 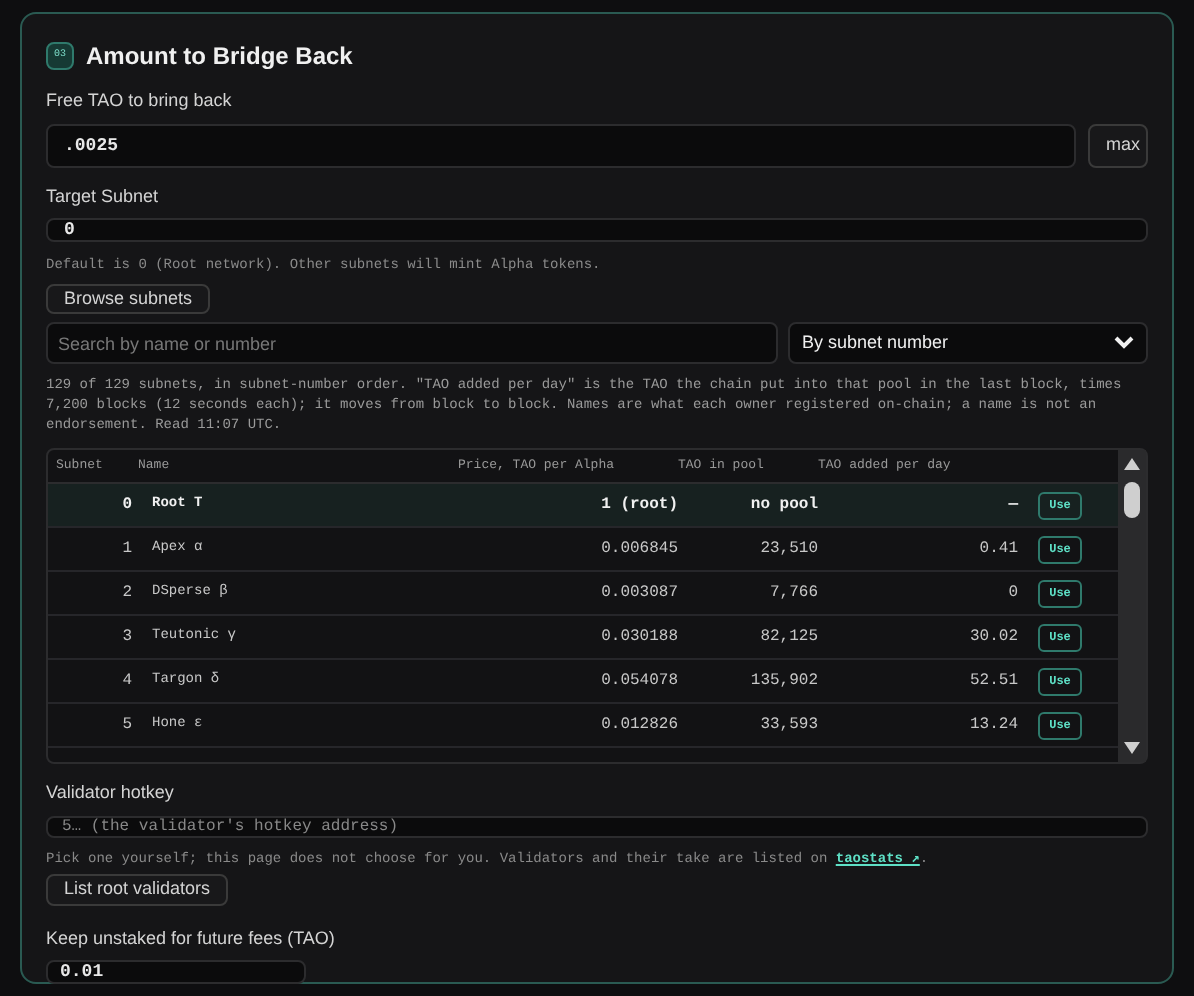 What do you see at coordinates (1124, 343) in the screenshot?
I see `chevron-down-icon` at bounding box center [1124, 343].